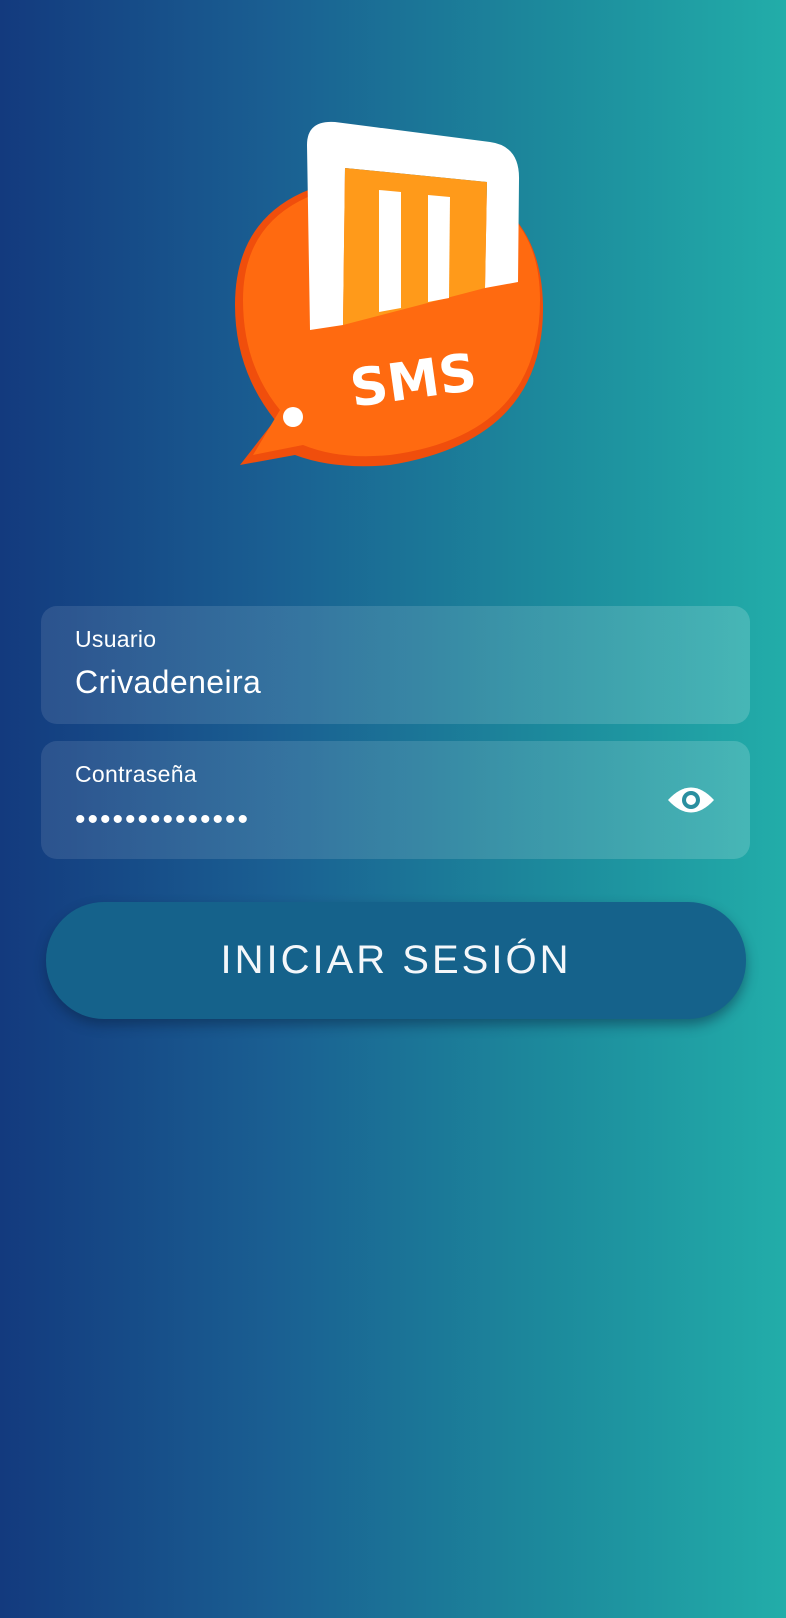 Image resolution: width=786 pixels, height=1618 pixels. What do you see at coordinates (162, 820) in the screenshot?
I see `password-input: ••••••••••••••` at bounding box center [162, 820].